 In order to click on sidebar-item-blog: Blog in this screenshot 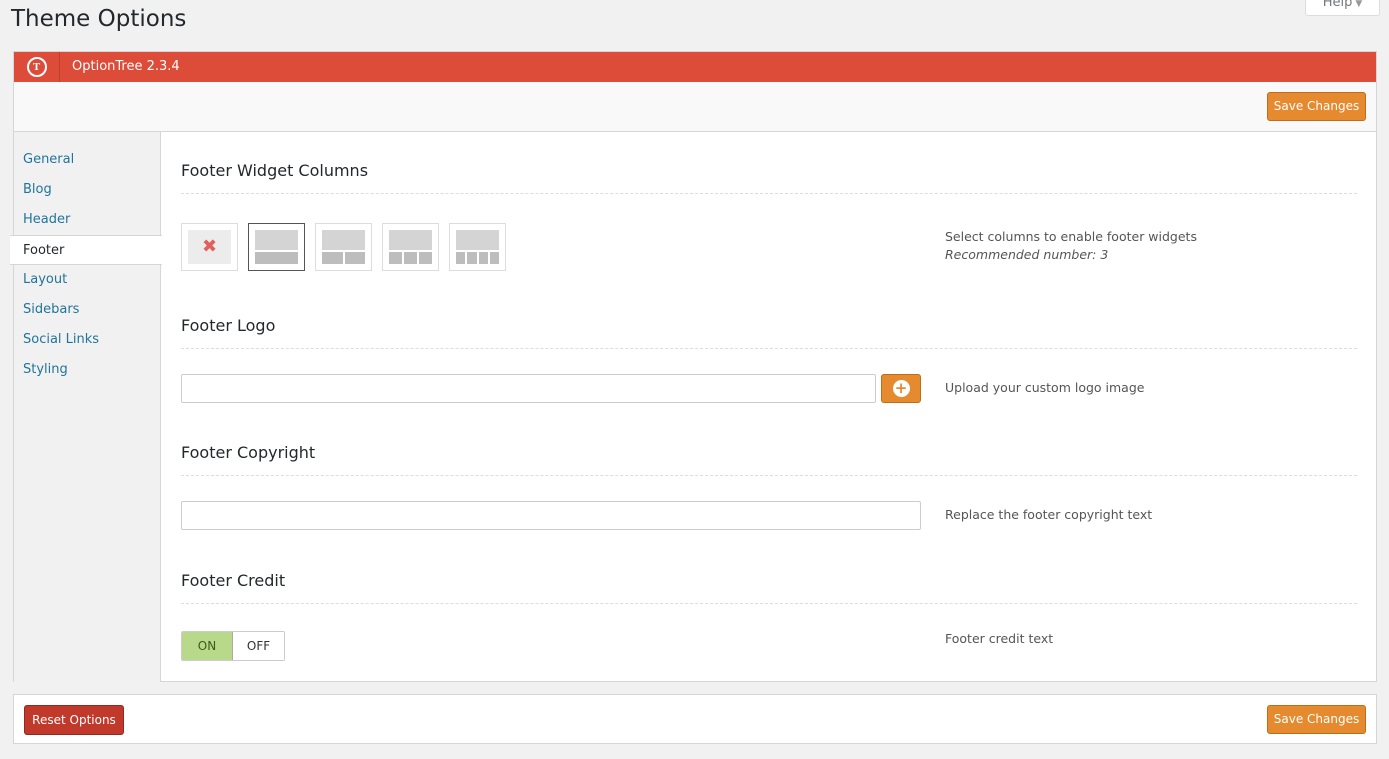, I will do `click(87, 190)`.